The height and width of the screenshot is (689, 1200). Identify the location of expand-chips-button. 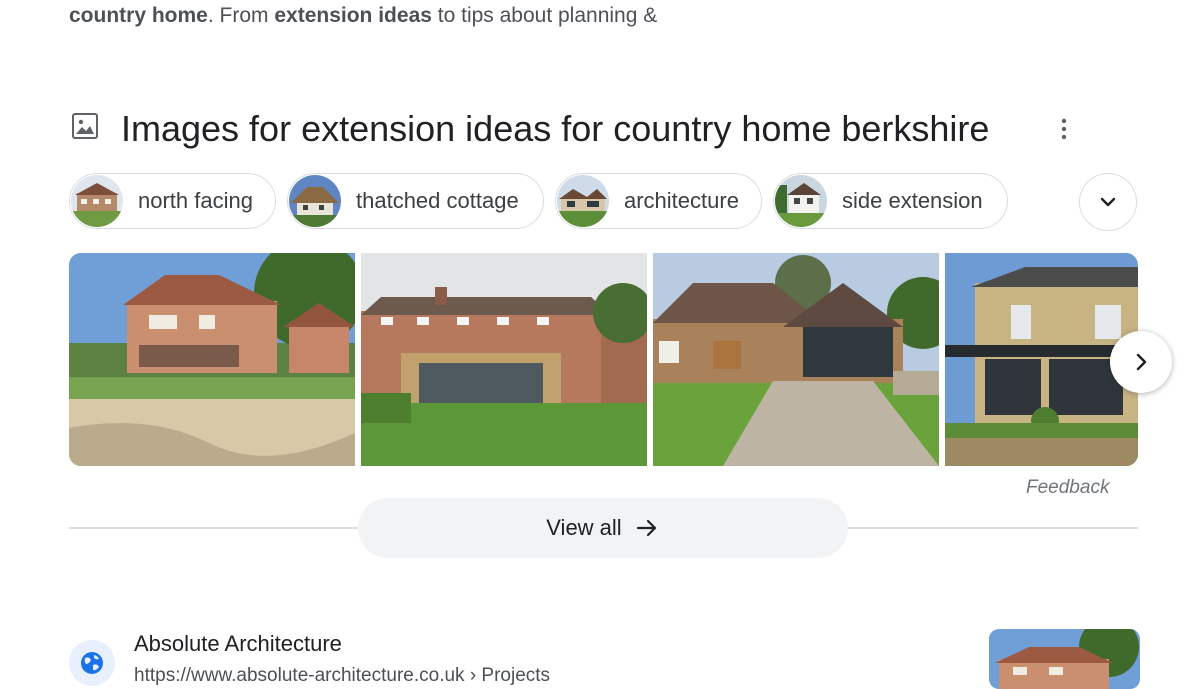
(1108, 202).